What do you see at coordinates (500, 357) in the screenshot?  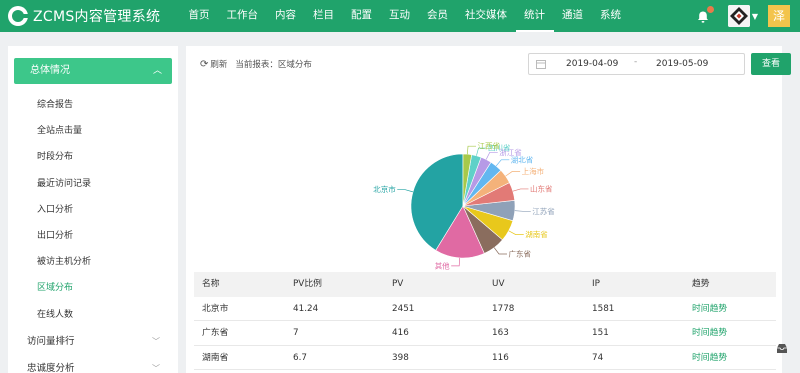 I see `table-cell: 116` at bounding box center [500, 357].